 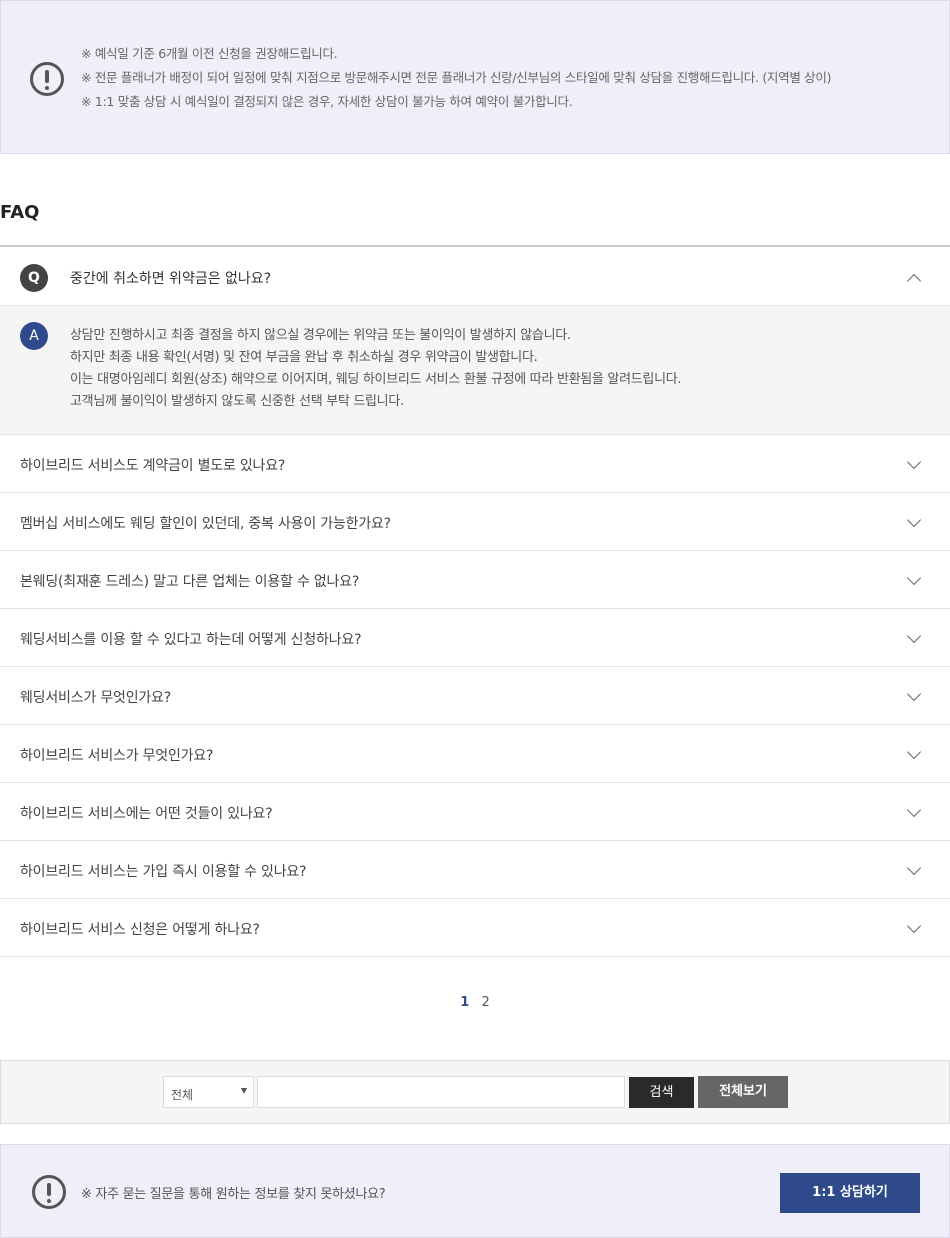 I want to click on faq-question-text: 웨딩서비스를 이용 할 수 있다고 하는데 어떻게 신청하나요?, so click(x=191, y=640).